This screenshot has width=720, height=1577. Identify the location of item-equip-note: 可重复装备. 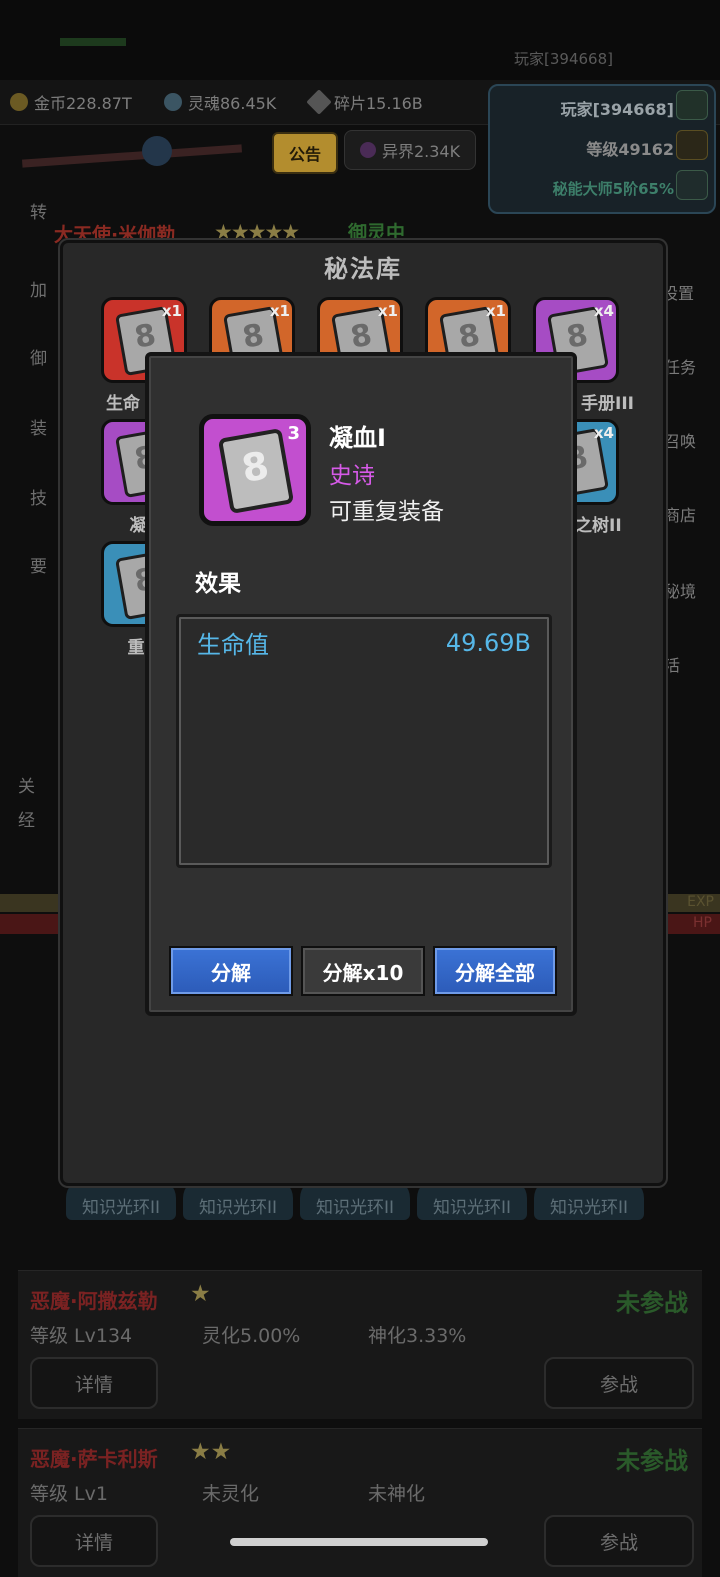
(386, 512).